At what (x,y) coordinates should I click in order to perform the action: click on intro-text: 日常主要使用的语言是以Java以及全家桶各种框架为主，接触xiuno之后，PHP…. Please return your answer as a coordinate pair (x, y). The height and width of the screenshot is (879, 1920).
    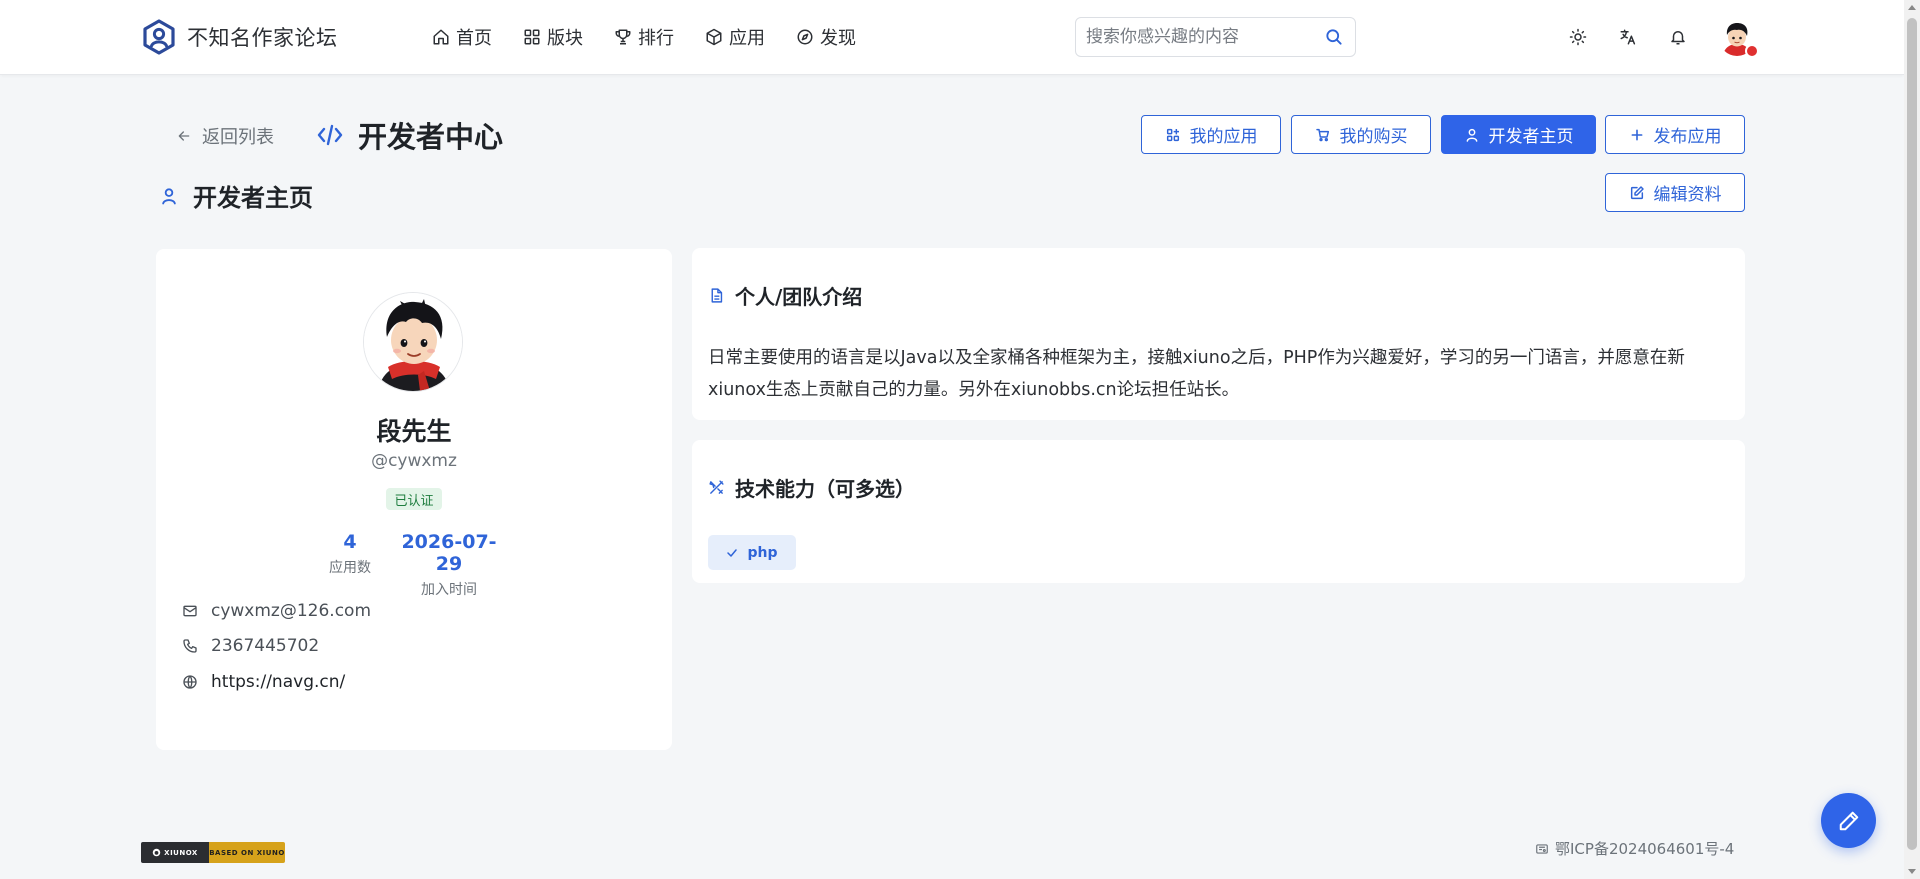
    Looking at the image, I should click on (1196, 374).